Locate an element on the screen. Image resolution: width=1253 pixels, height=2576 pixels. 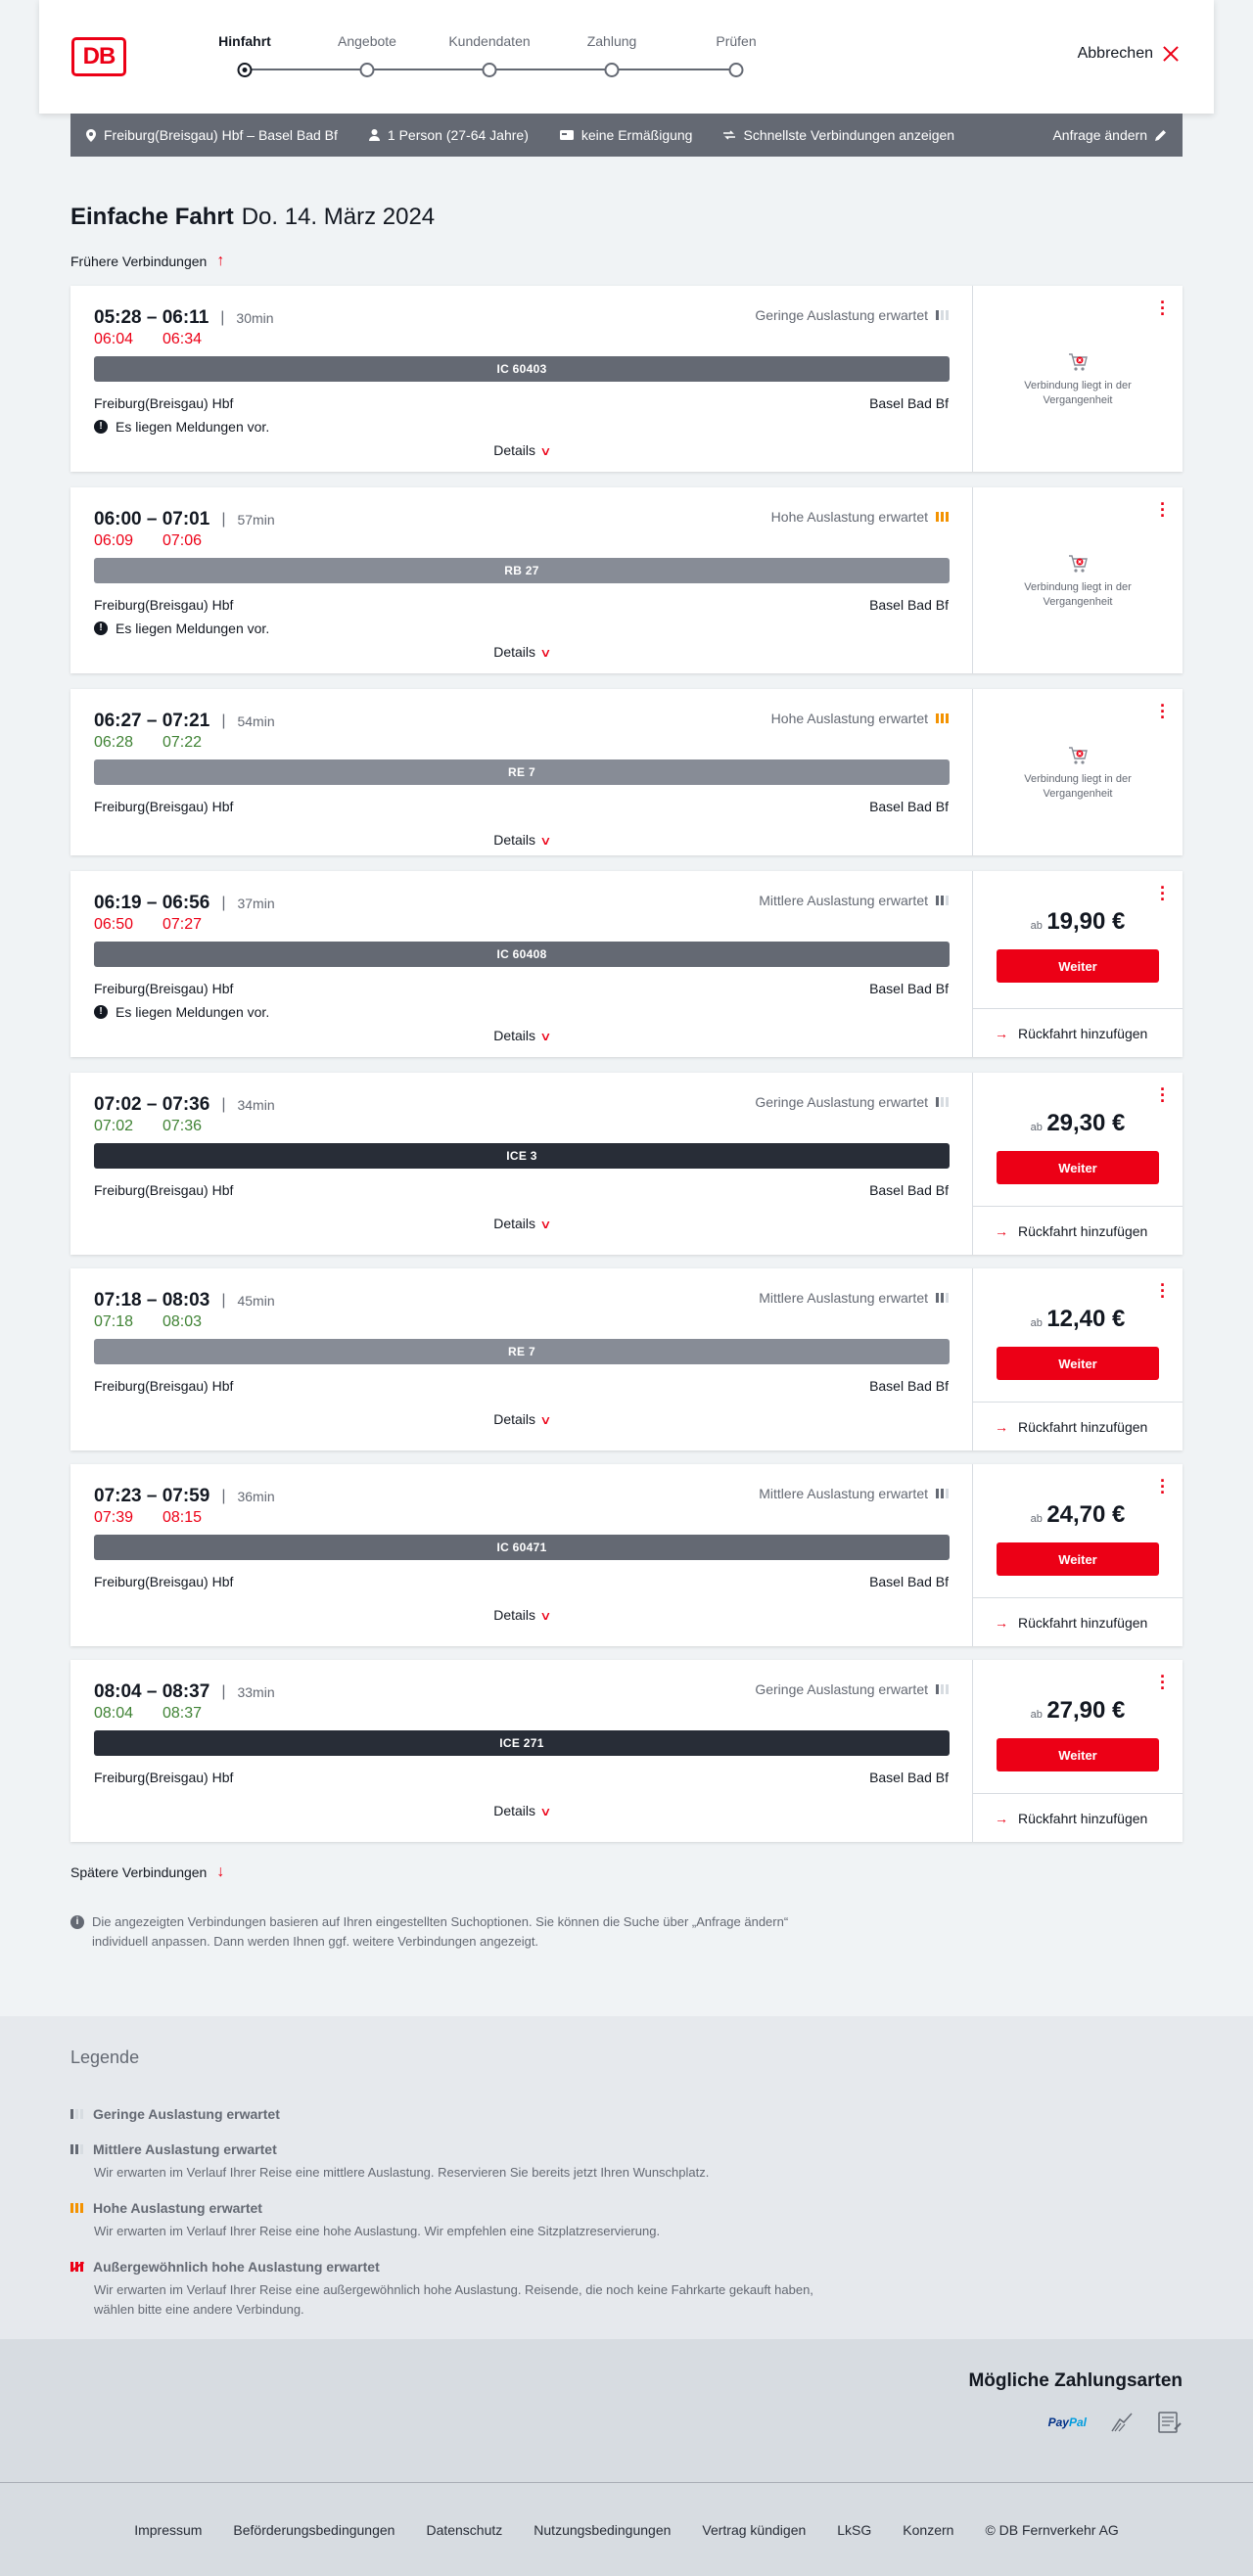
past-connection-note: Verbindung liegt in der Vergangenheit is located at coordinates (1078, 581).